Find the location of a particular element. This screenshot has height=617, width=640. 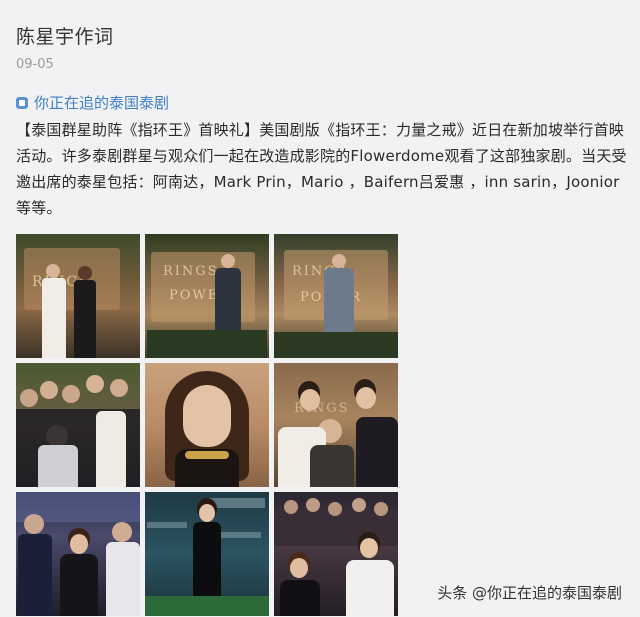

watermark: 头条 @你正在追的泰国泰剧 is located at coordinates (529, 593).